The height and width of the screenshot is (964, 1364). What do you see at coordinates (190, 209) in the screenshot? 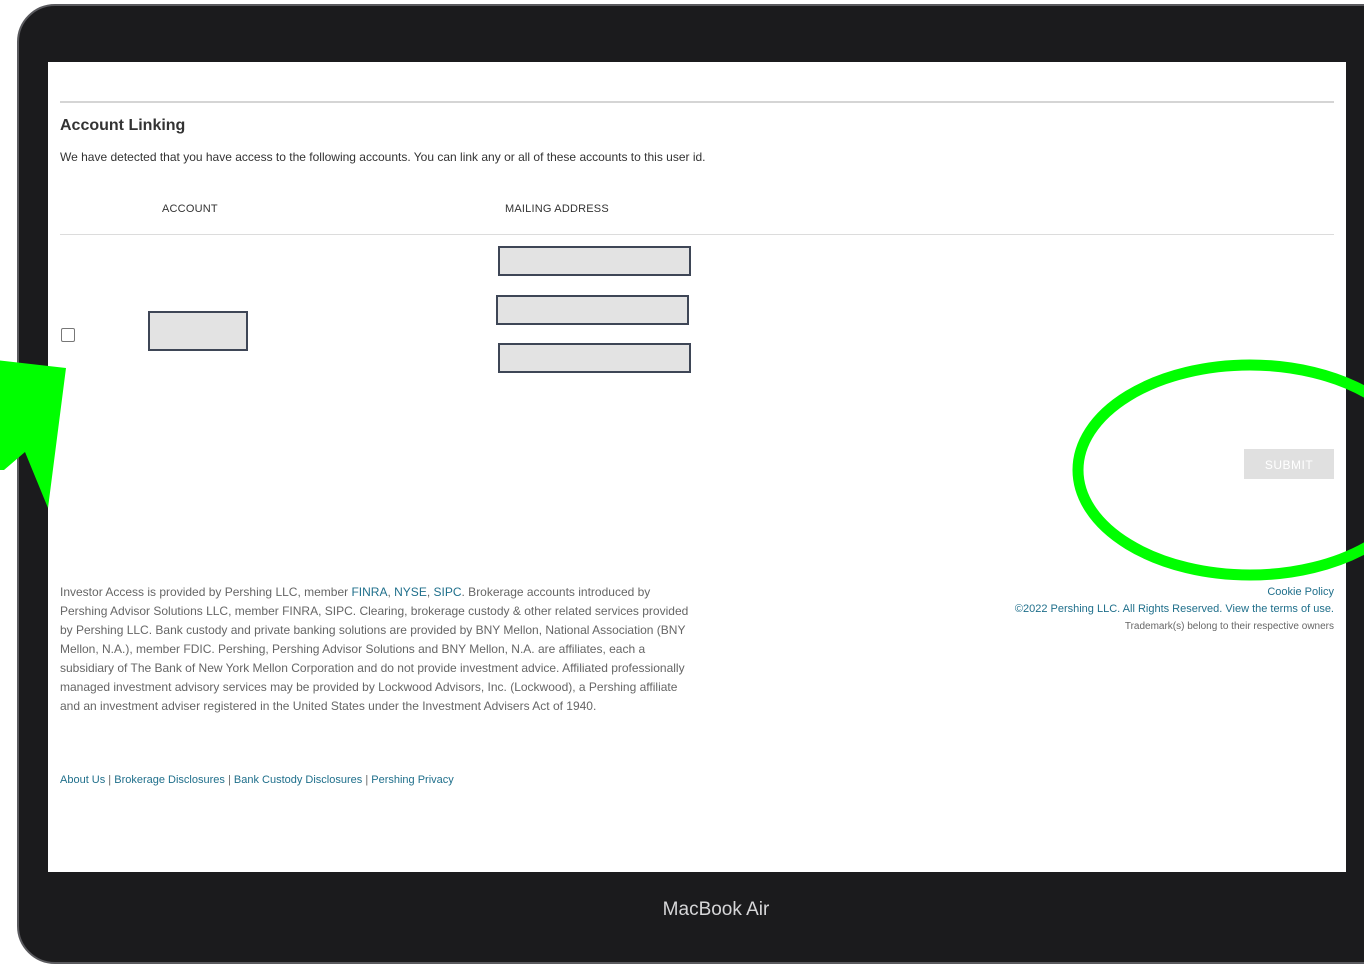
I see `column-header-account: ACCOUNT` at bounding box center [190, 209].